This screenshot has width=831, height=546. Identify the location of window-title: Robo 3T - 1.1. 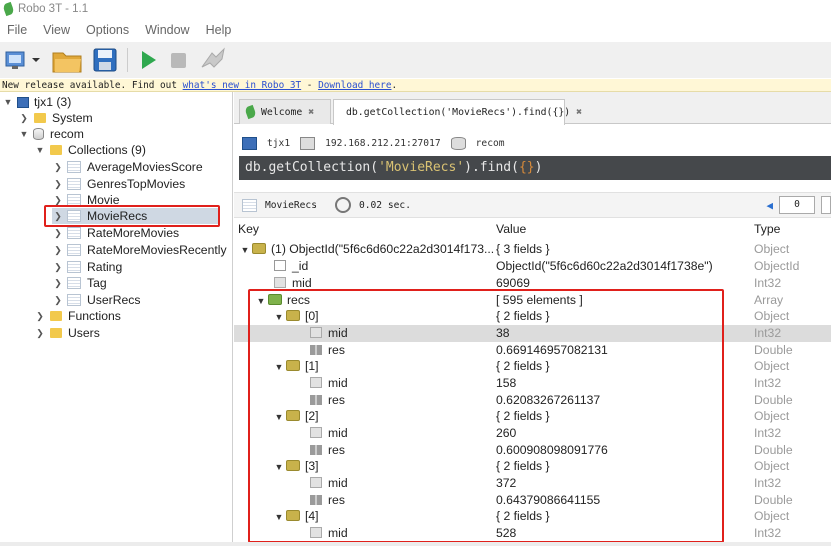
(53, 9).